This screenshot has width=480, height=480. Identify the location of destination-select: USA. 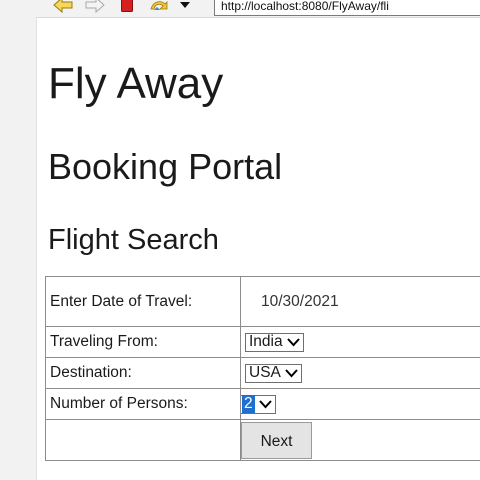
(273, 373).